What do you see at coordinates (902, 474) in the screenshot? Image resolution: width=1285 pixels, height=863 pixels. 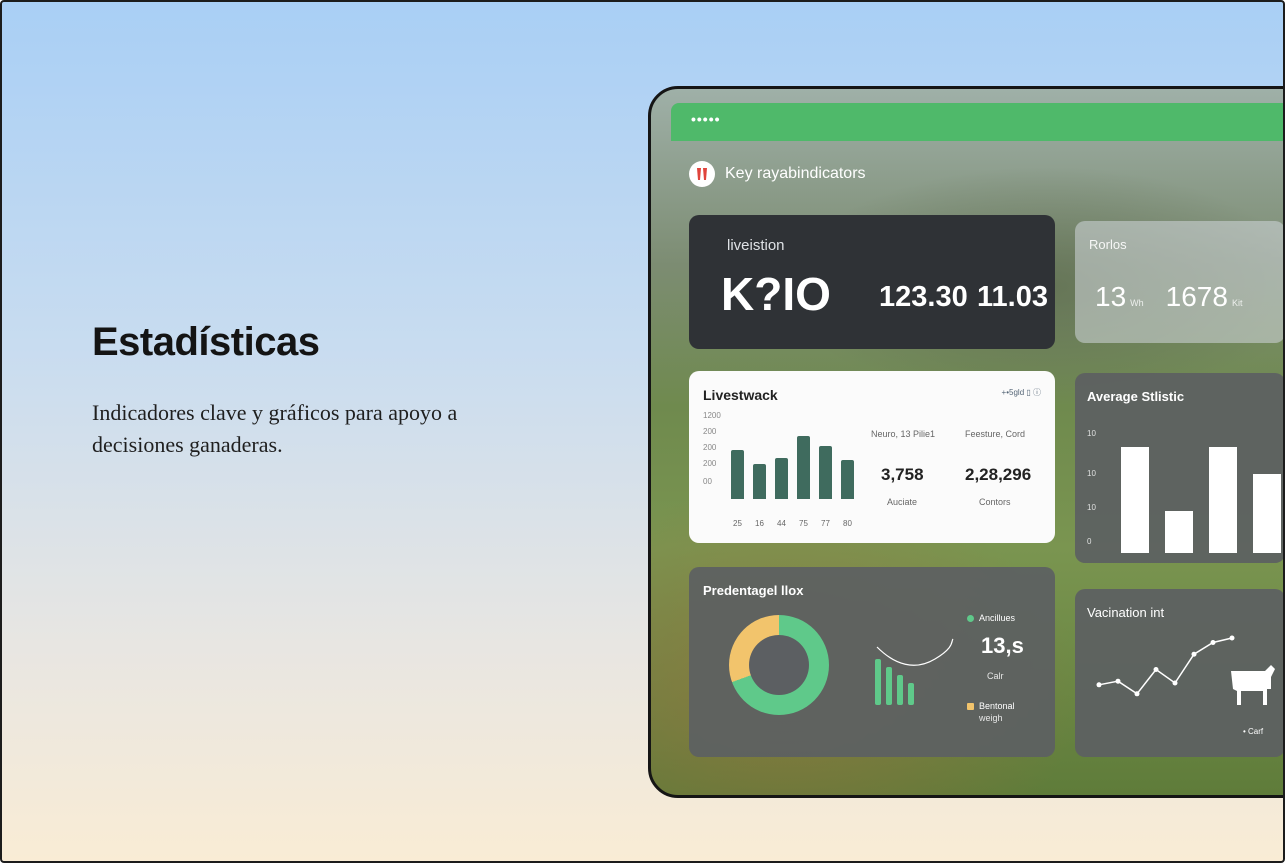 I see `stat-1-value: 3,758` at bounding box center [902, 474].